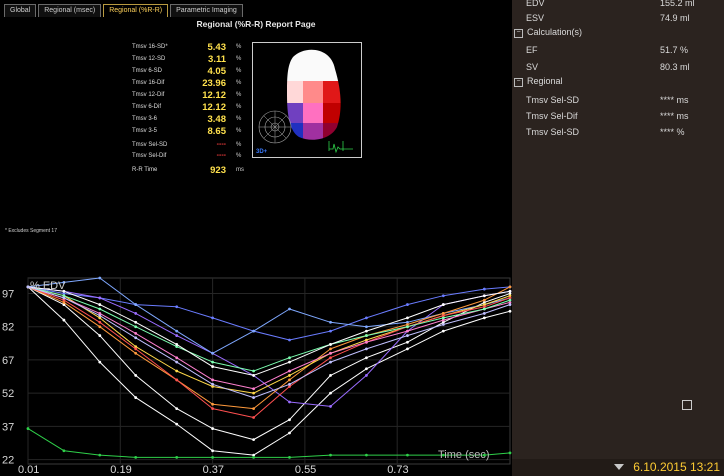  I want to click on y-tick-label: 22, so click(8, 461).